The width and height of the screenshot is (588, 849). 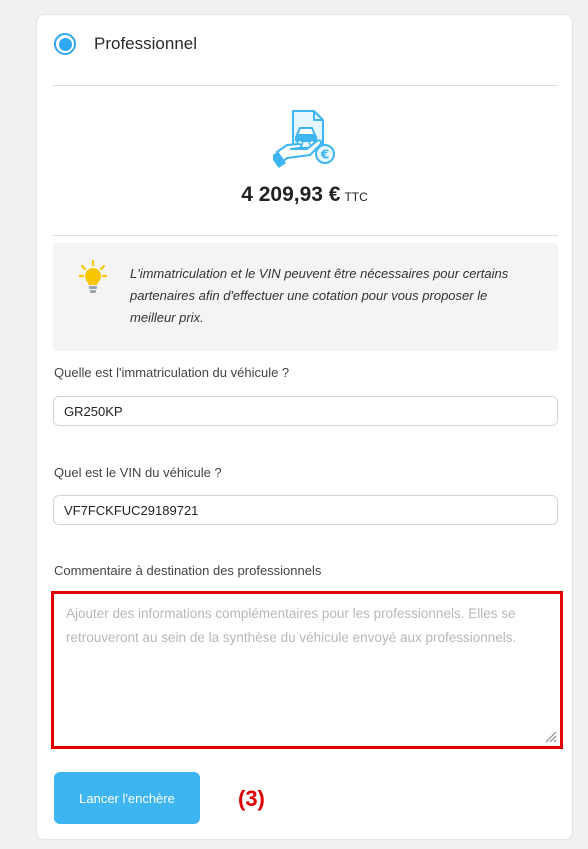 I want to click on vin-label: Quel est le VIN du véhicule ?, so click(x=138, y=472).